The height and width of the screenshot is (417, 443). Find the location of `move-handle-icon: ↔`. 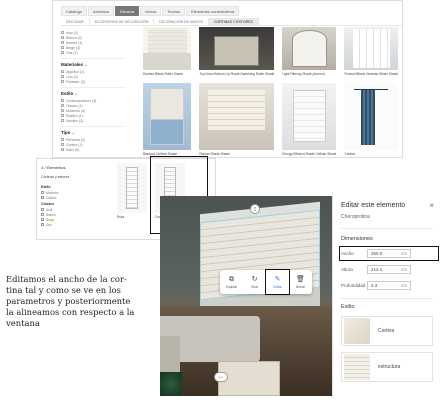

move-handle-icon: ↔ is located at coordinates (221, 377).